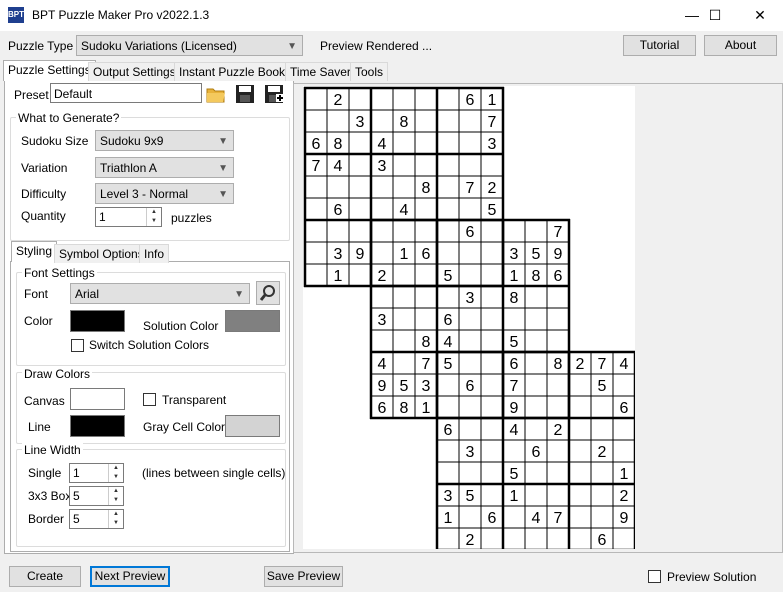  What do you see at coordinates (712, 577) in the screenshot?
I see `preview-solution-label: Preview Solution` at bounding box center [712, 577].